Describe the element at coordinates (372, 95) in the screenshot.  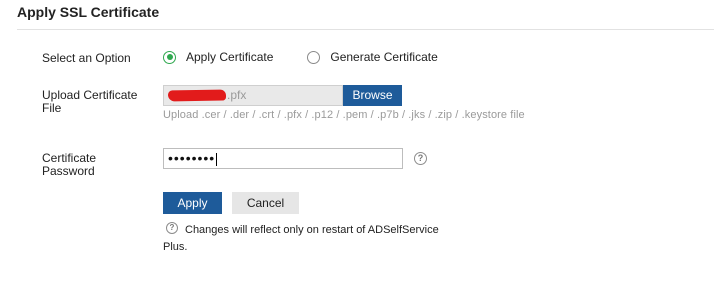
I see `browse-button: Browse` at that location.